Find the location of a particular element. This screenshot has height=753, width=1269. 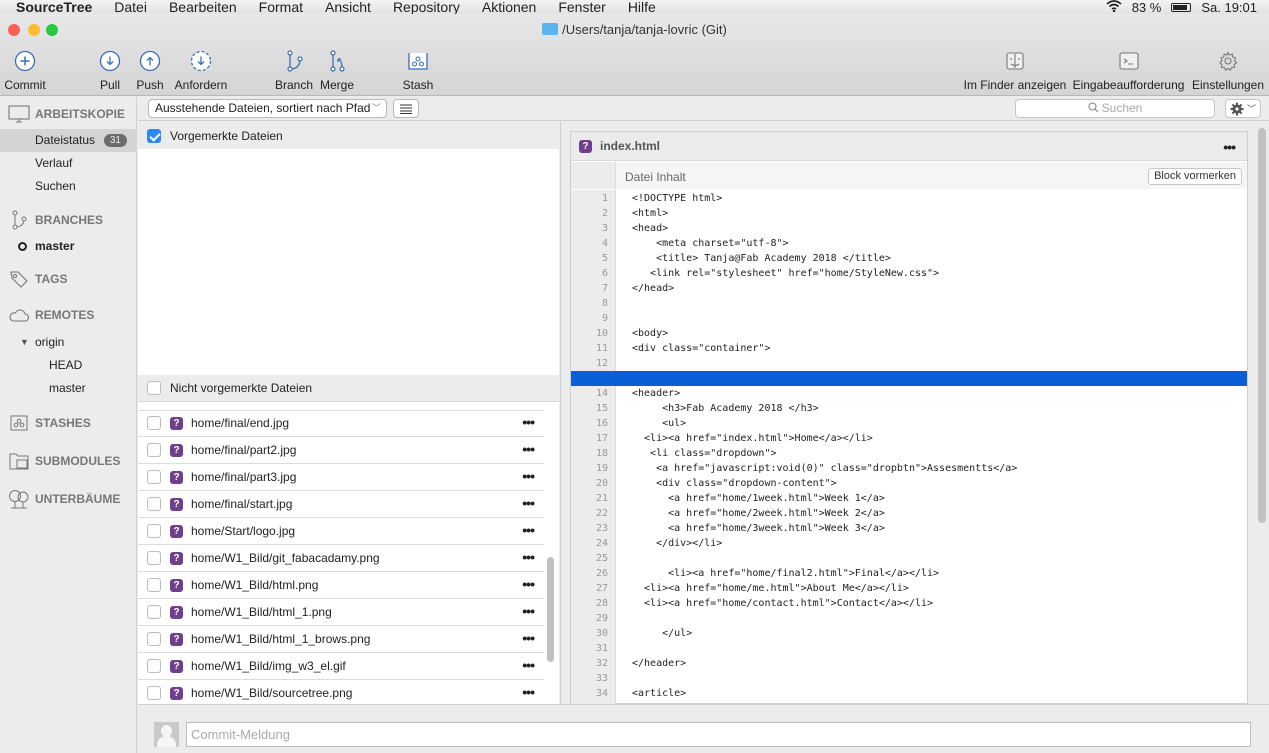

menu-aktionen: Aktionen is located at coordinates (509, 7).